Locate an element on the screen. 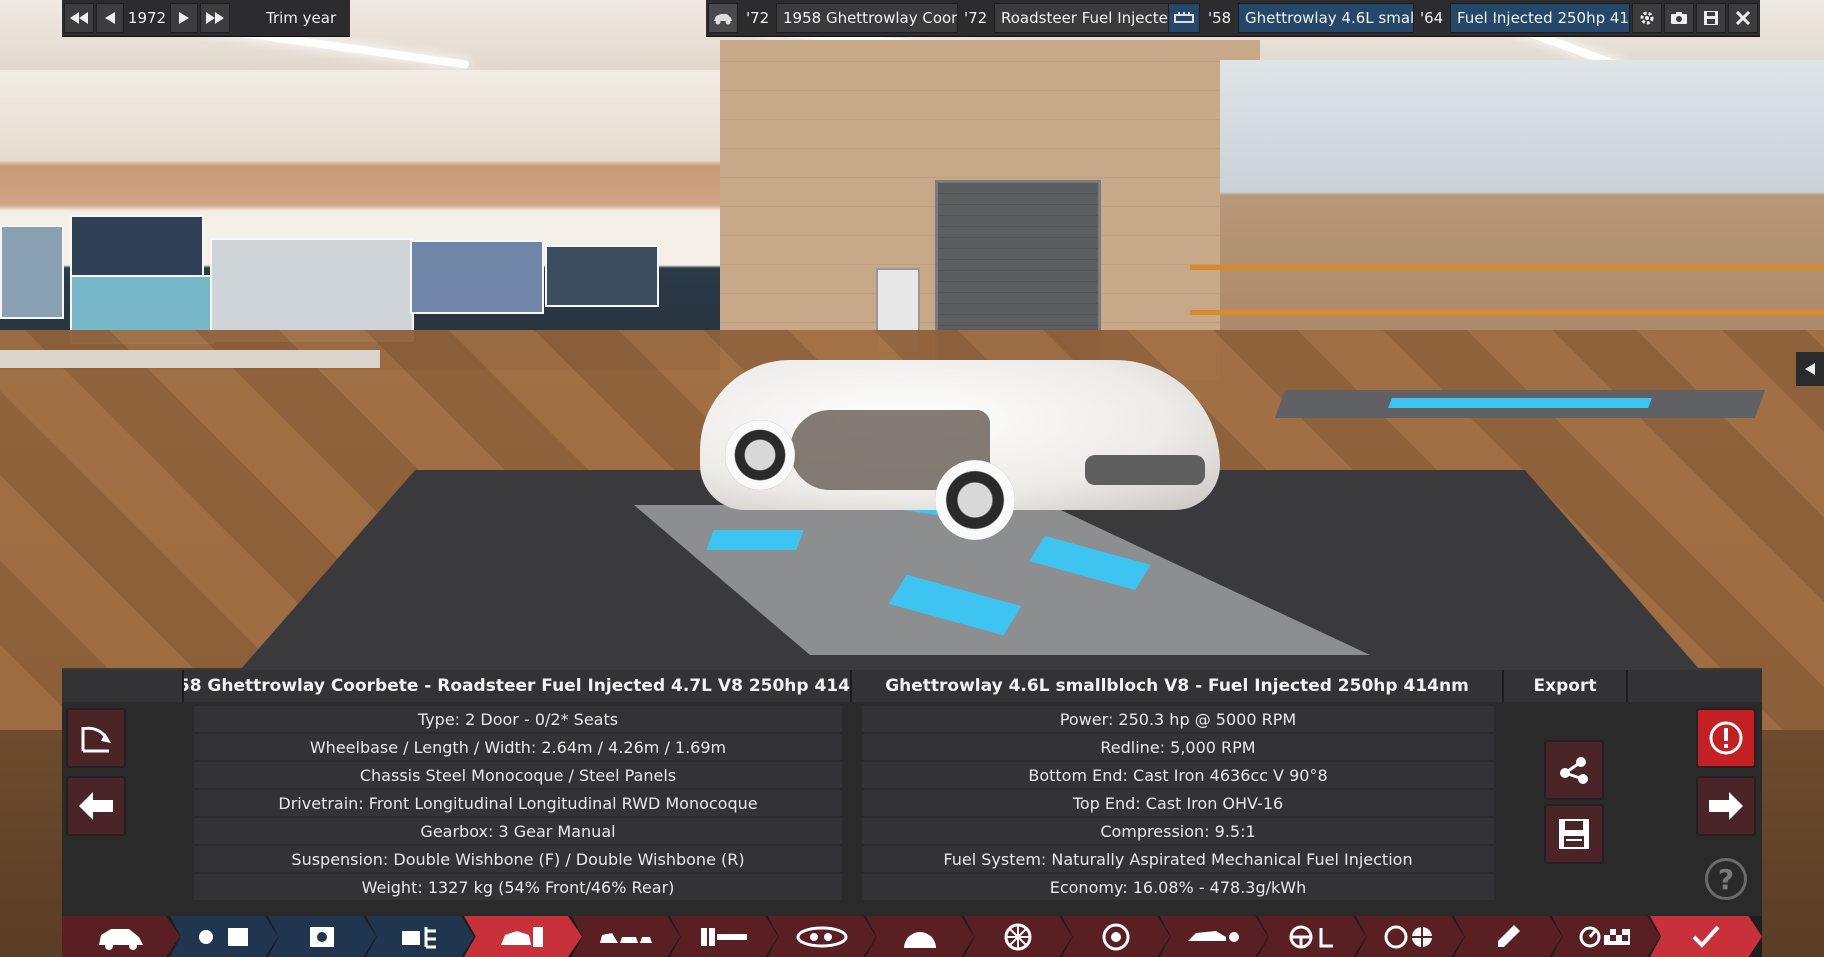 Image resolution: width=1824 pixels, height=957 pixels. nav-interior is located at coordinates (1312, 936).